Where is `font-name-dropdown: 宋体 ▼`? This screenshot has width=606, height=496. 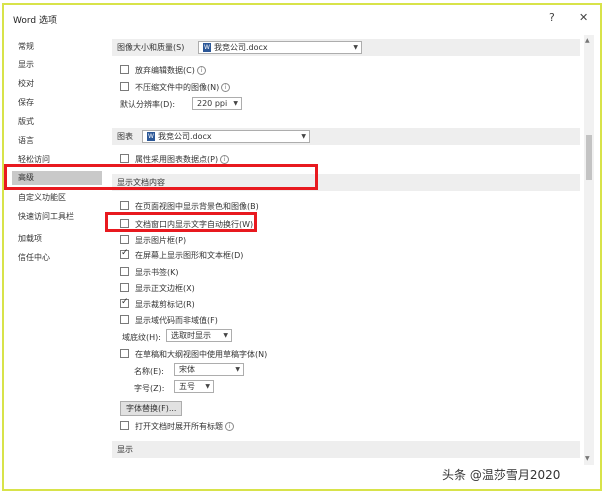 font-name-dropdown: 宋体 ▼ is located at coordinates (209, 369).